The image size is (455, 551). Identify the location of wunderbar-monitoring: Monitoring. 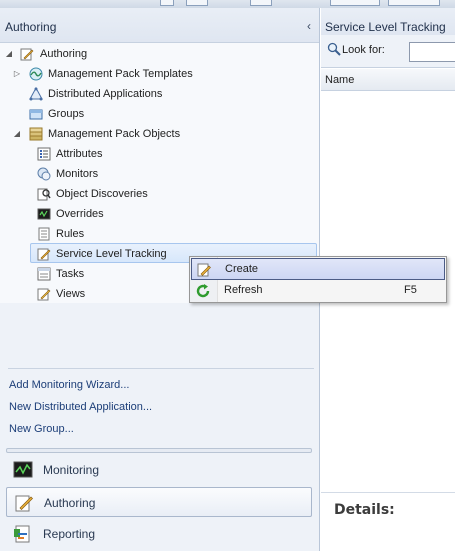
(159, 470).